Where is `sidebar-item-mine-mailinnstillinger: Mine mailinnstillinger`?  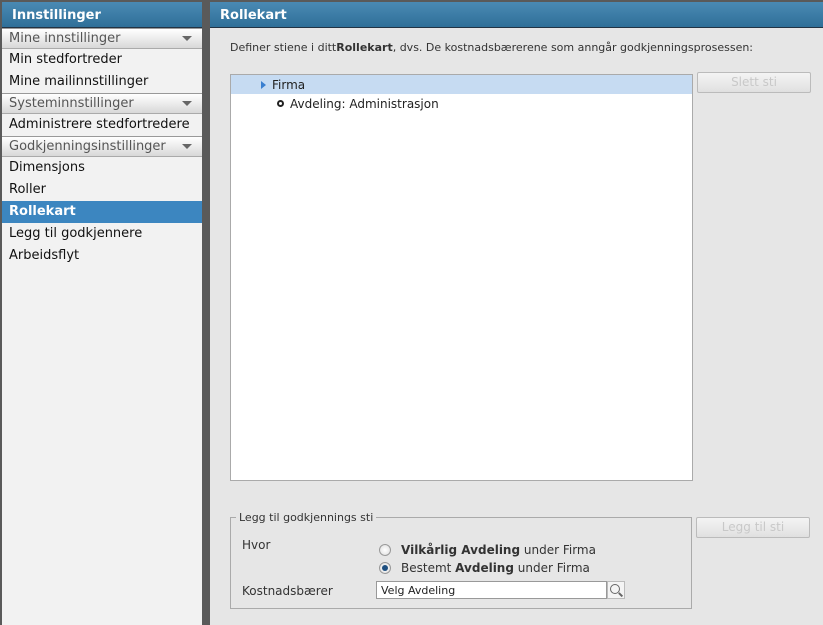
sidebar-item-mine-mailinnstillinger: Mine mailinnstillinger is located at coordinates (102, 82).